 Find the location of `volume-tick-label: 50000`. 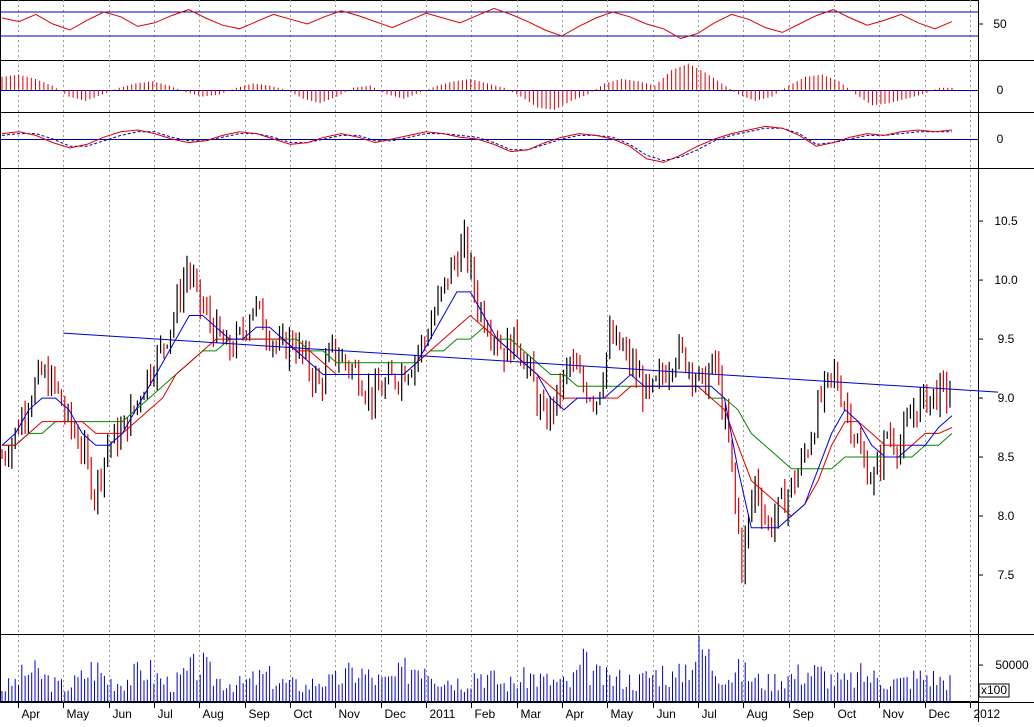

volume-tick-label: 50000 is located at coordinates (1012, 665).